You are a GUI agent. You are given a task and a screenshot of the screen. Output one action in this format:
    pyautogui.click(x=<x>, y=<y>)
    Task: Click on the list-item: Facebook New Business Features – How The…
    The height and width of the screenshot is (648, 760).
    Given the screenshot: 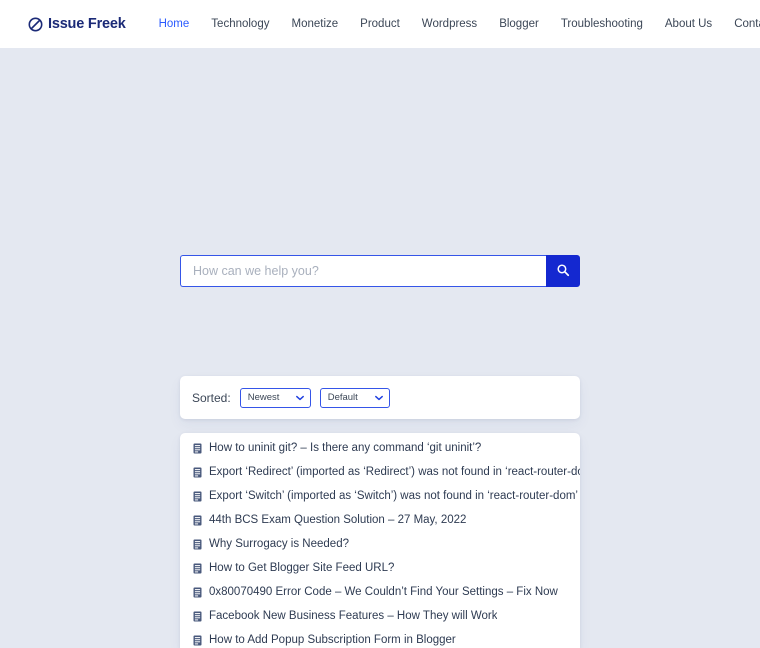 What is the action you would take?
    pyautogui.click(x=380, y=616)
    